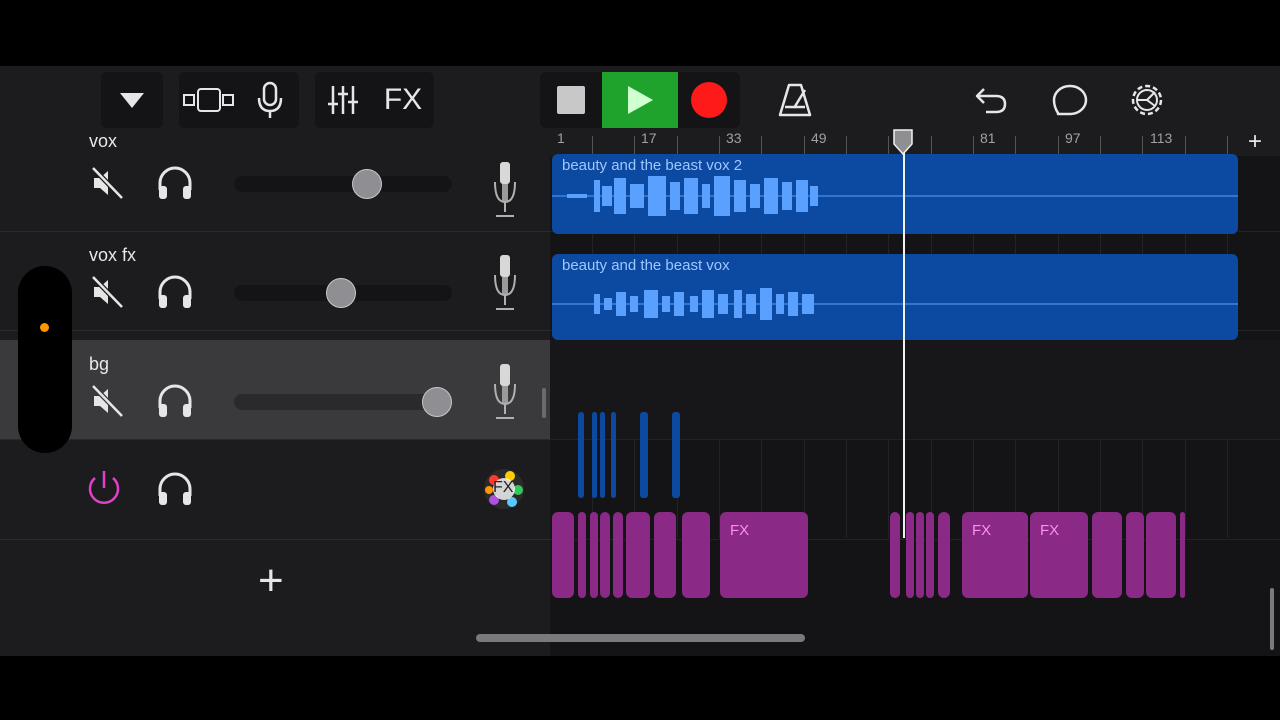 This screenshot has width=1280, height=720. I want to click on waveform, so click(895, 196).